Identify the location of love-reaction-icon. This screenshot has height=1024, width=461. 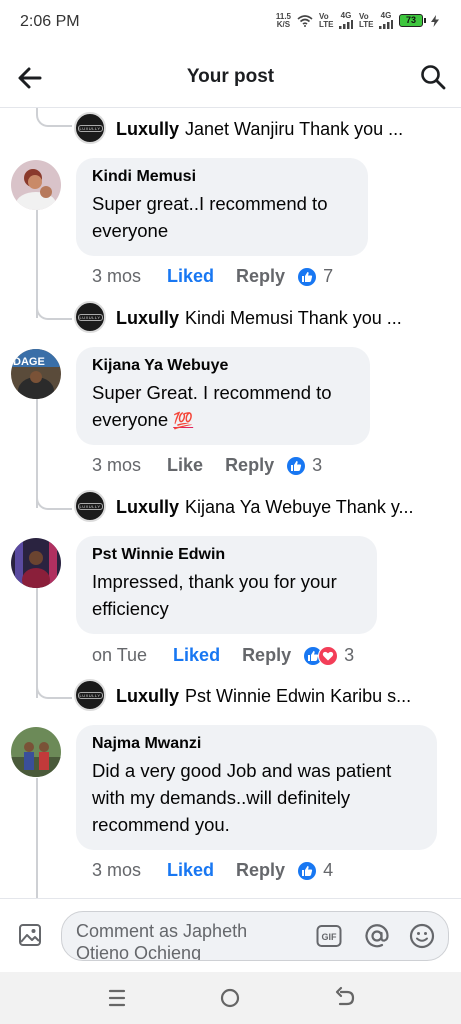
(328, 655).